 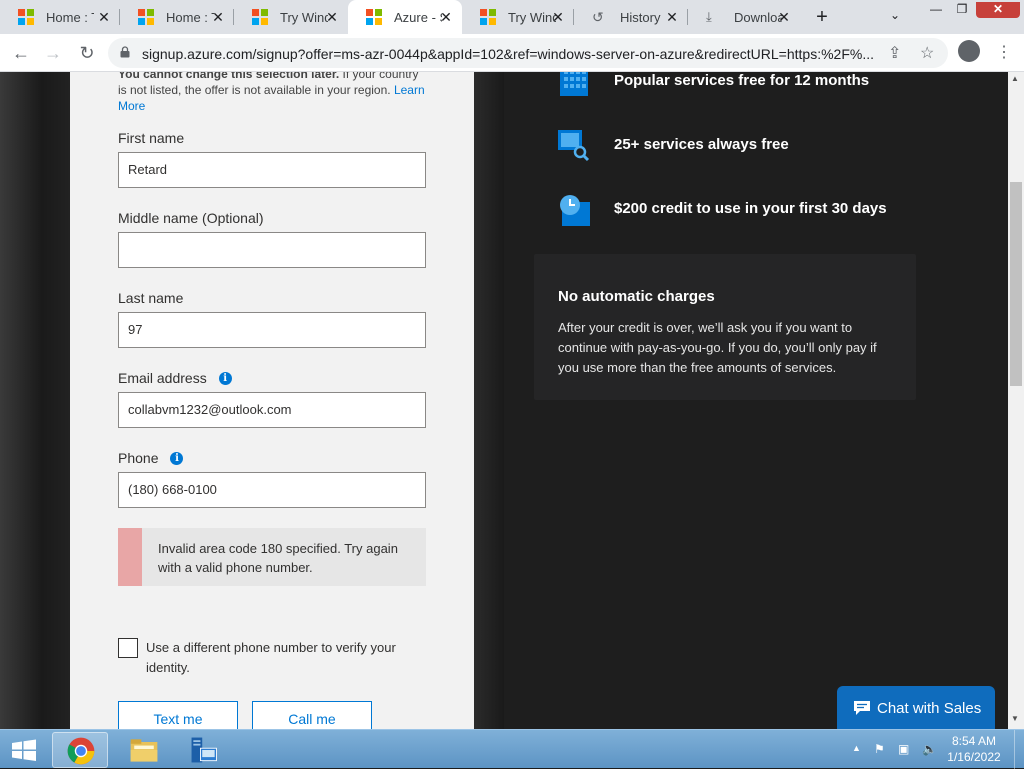 I want to click on minimize-window-button: —, so click(x=936, y=10).